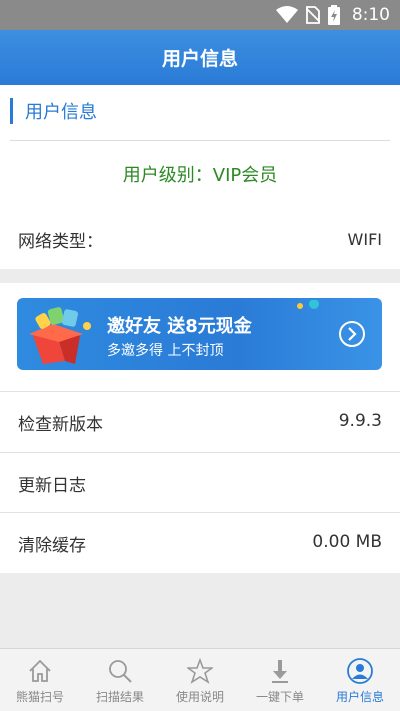  Describe the element at coordinates (61, 112) in the screenshot. I see `section-title: 用户信息` at that location.